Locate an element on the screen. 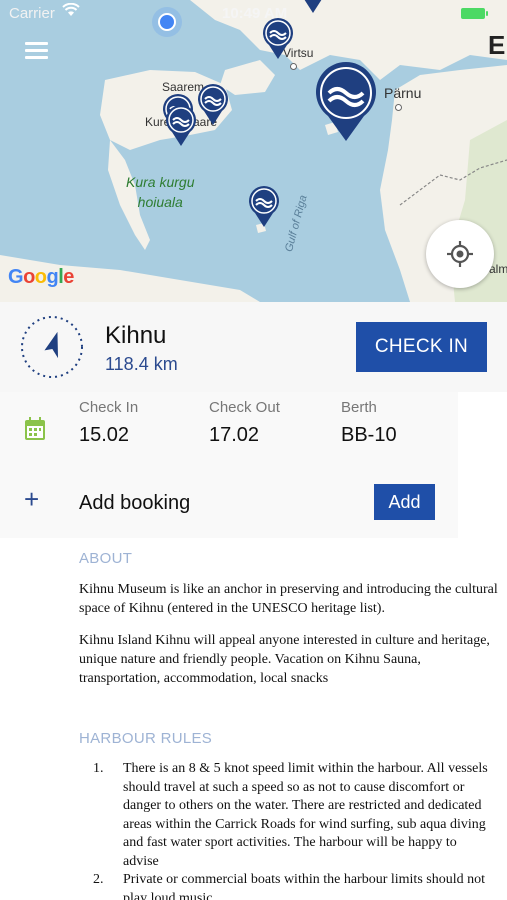 The image size is (507, 900). location-card: Kihnu 118.4 km CHECK IN is located at coordinates (253, 347).